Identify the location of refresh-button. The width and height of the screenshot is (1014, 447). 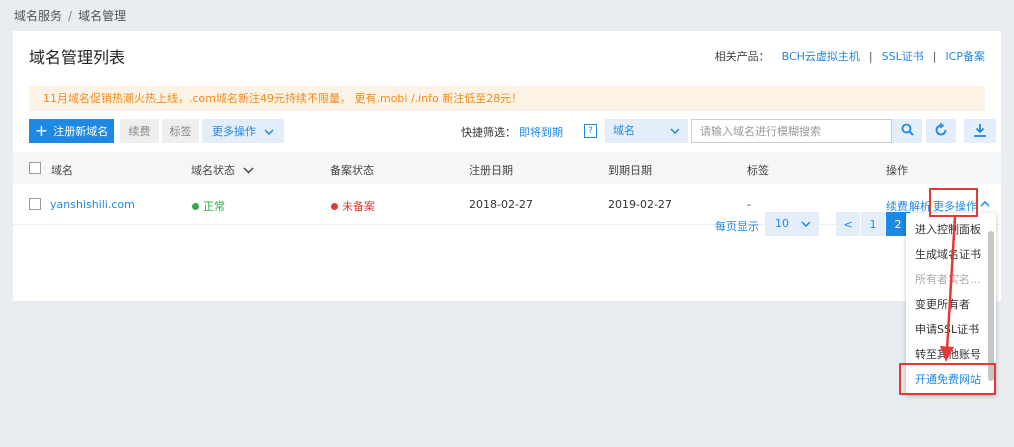
(941, 131).